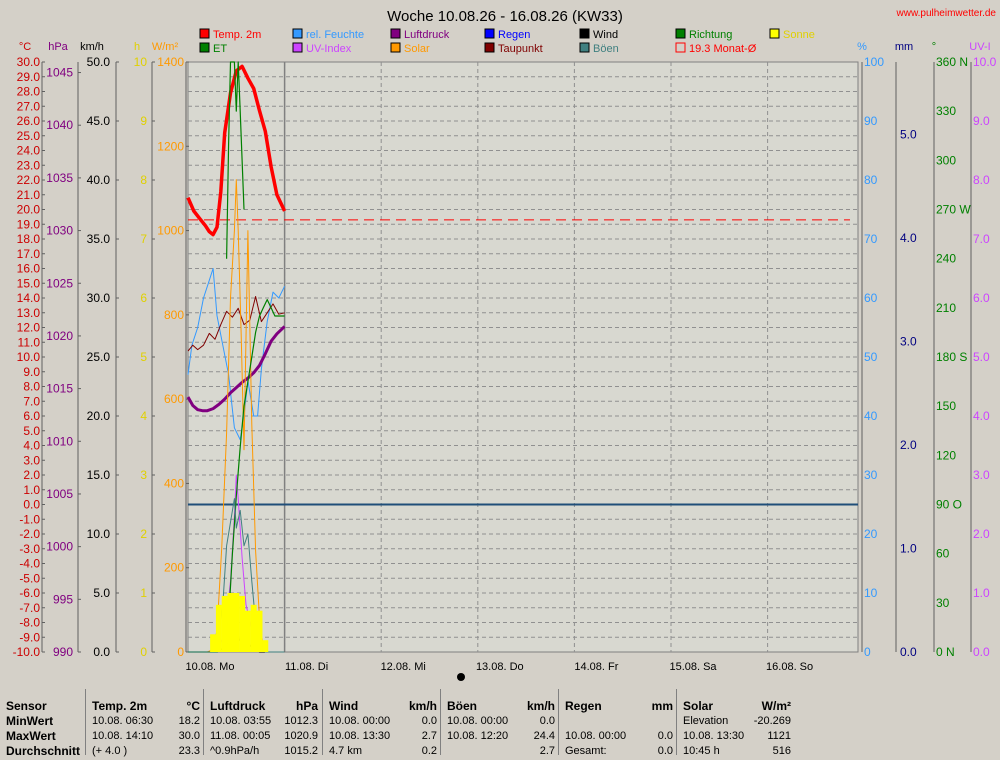  Describe the element at coordinates (63, 652) in the screenshot. I see `pressure-tick-label: 990` at that location.